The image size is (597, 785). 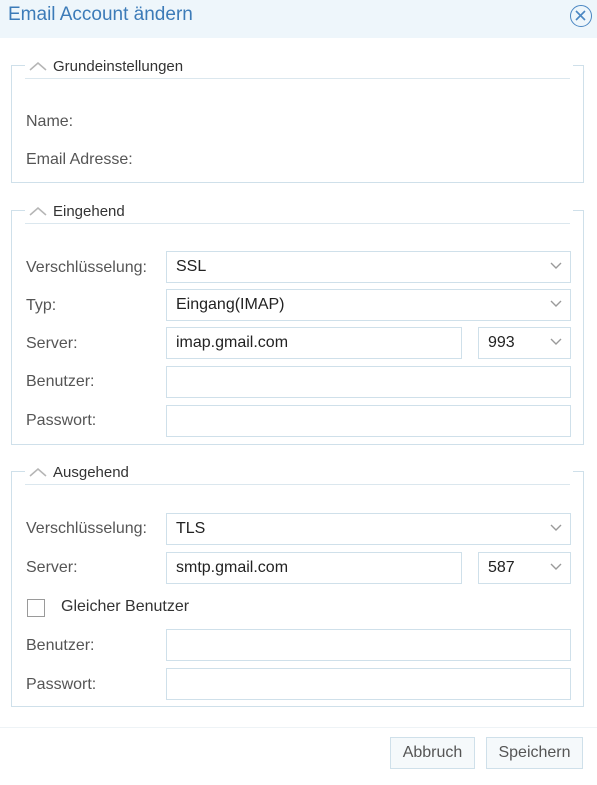 I want to click on outgoing-password-input, so click(x=368, y=684).